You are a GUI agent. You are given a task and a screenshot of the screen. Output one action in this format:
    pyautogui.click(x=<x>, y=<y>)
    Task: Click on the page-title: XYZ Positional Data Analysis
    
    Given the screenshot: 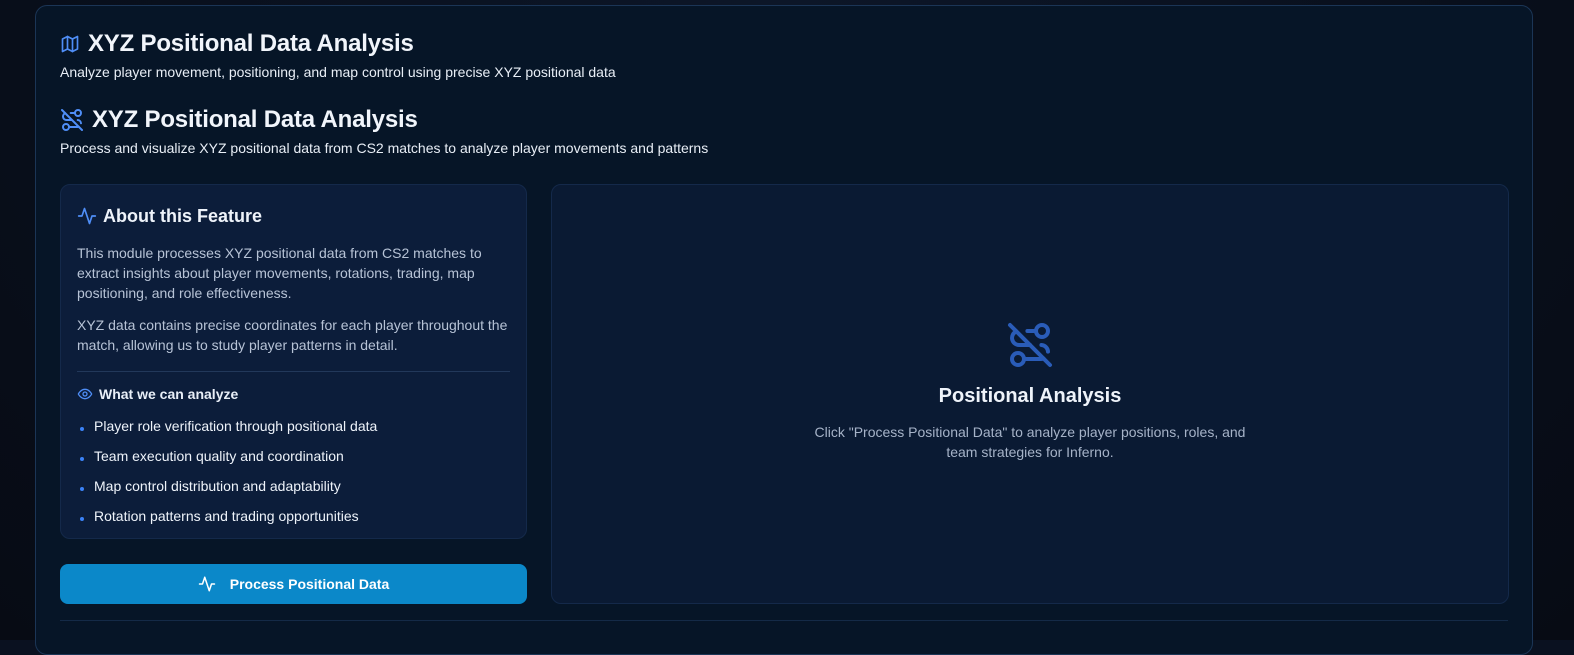 What is the action you would take?
    pyautogui.click(x=251, y=43)
    